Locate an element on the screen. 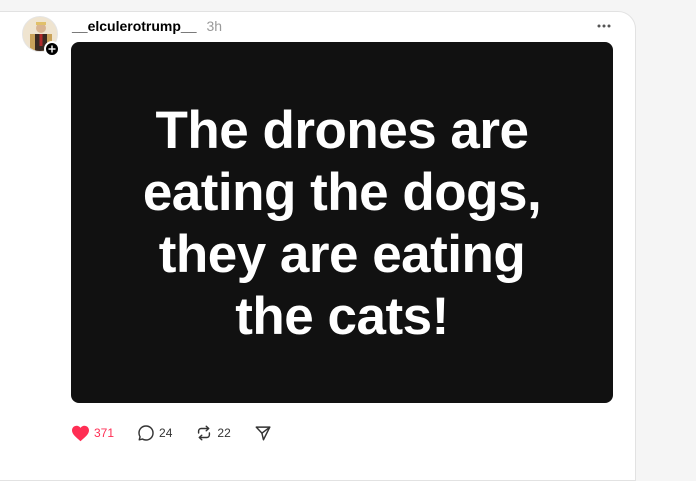 This screenshot has width=696, height=481. reply-button: 24 is located at coordinates (154, 433).